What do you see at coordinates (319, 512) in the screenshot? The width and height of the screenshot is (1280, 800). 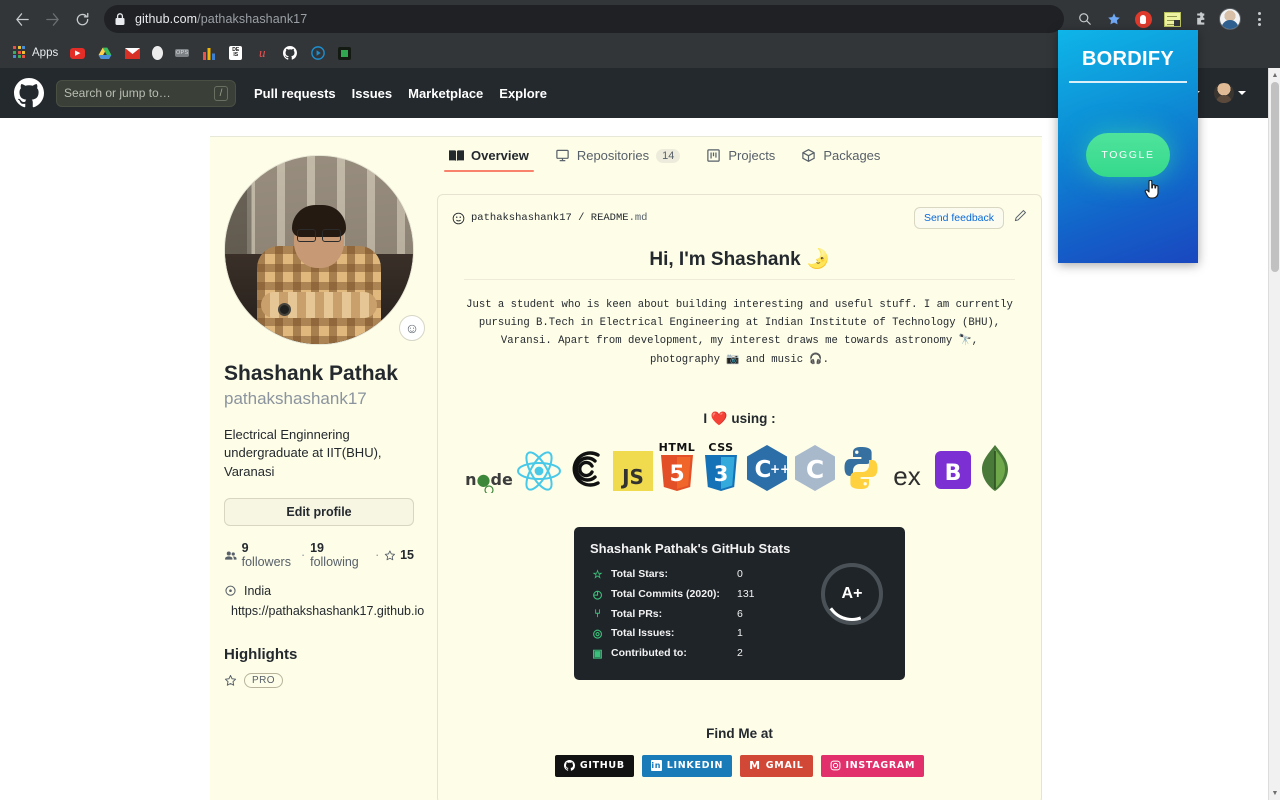 I see `edit-profile-button: Edit profile` at bounding box center [319, 512].